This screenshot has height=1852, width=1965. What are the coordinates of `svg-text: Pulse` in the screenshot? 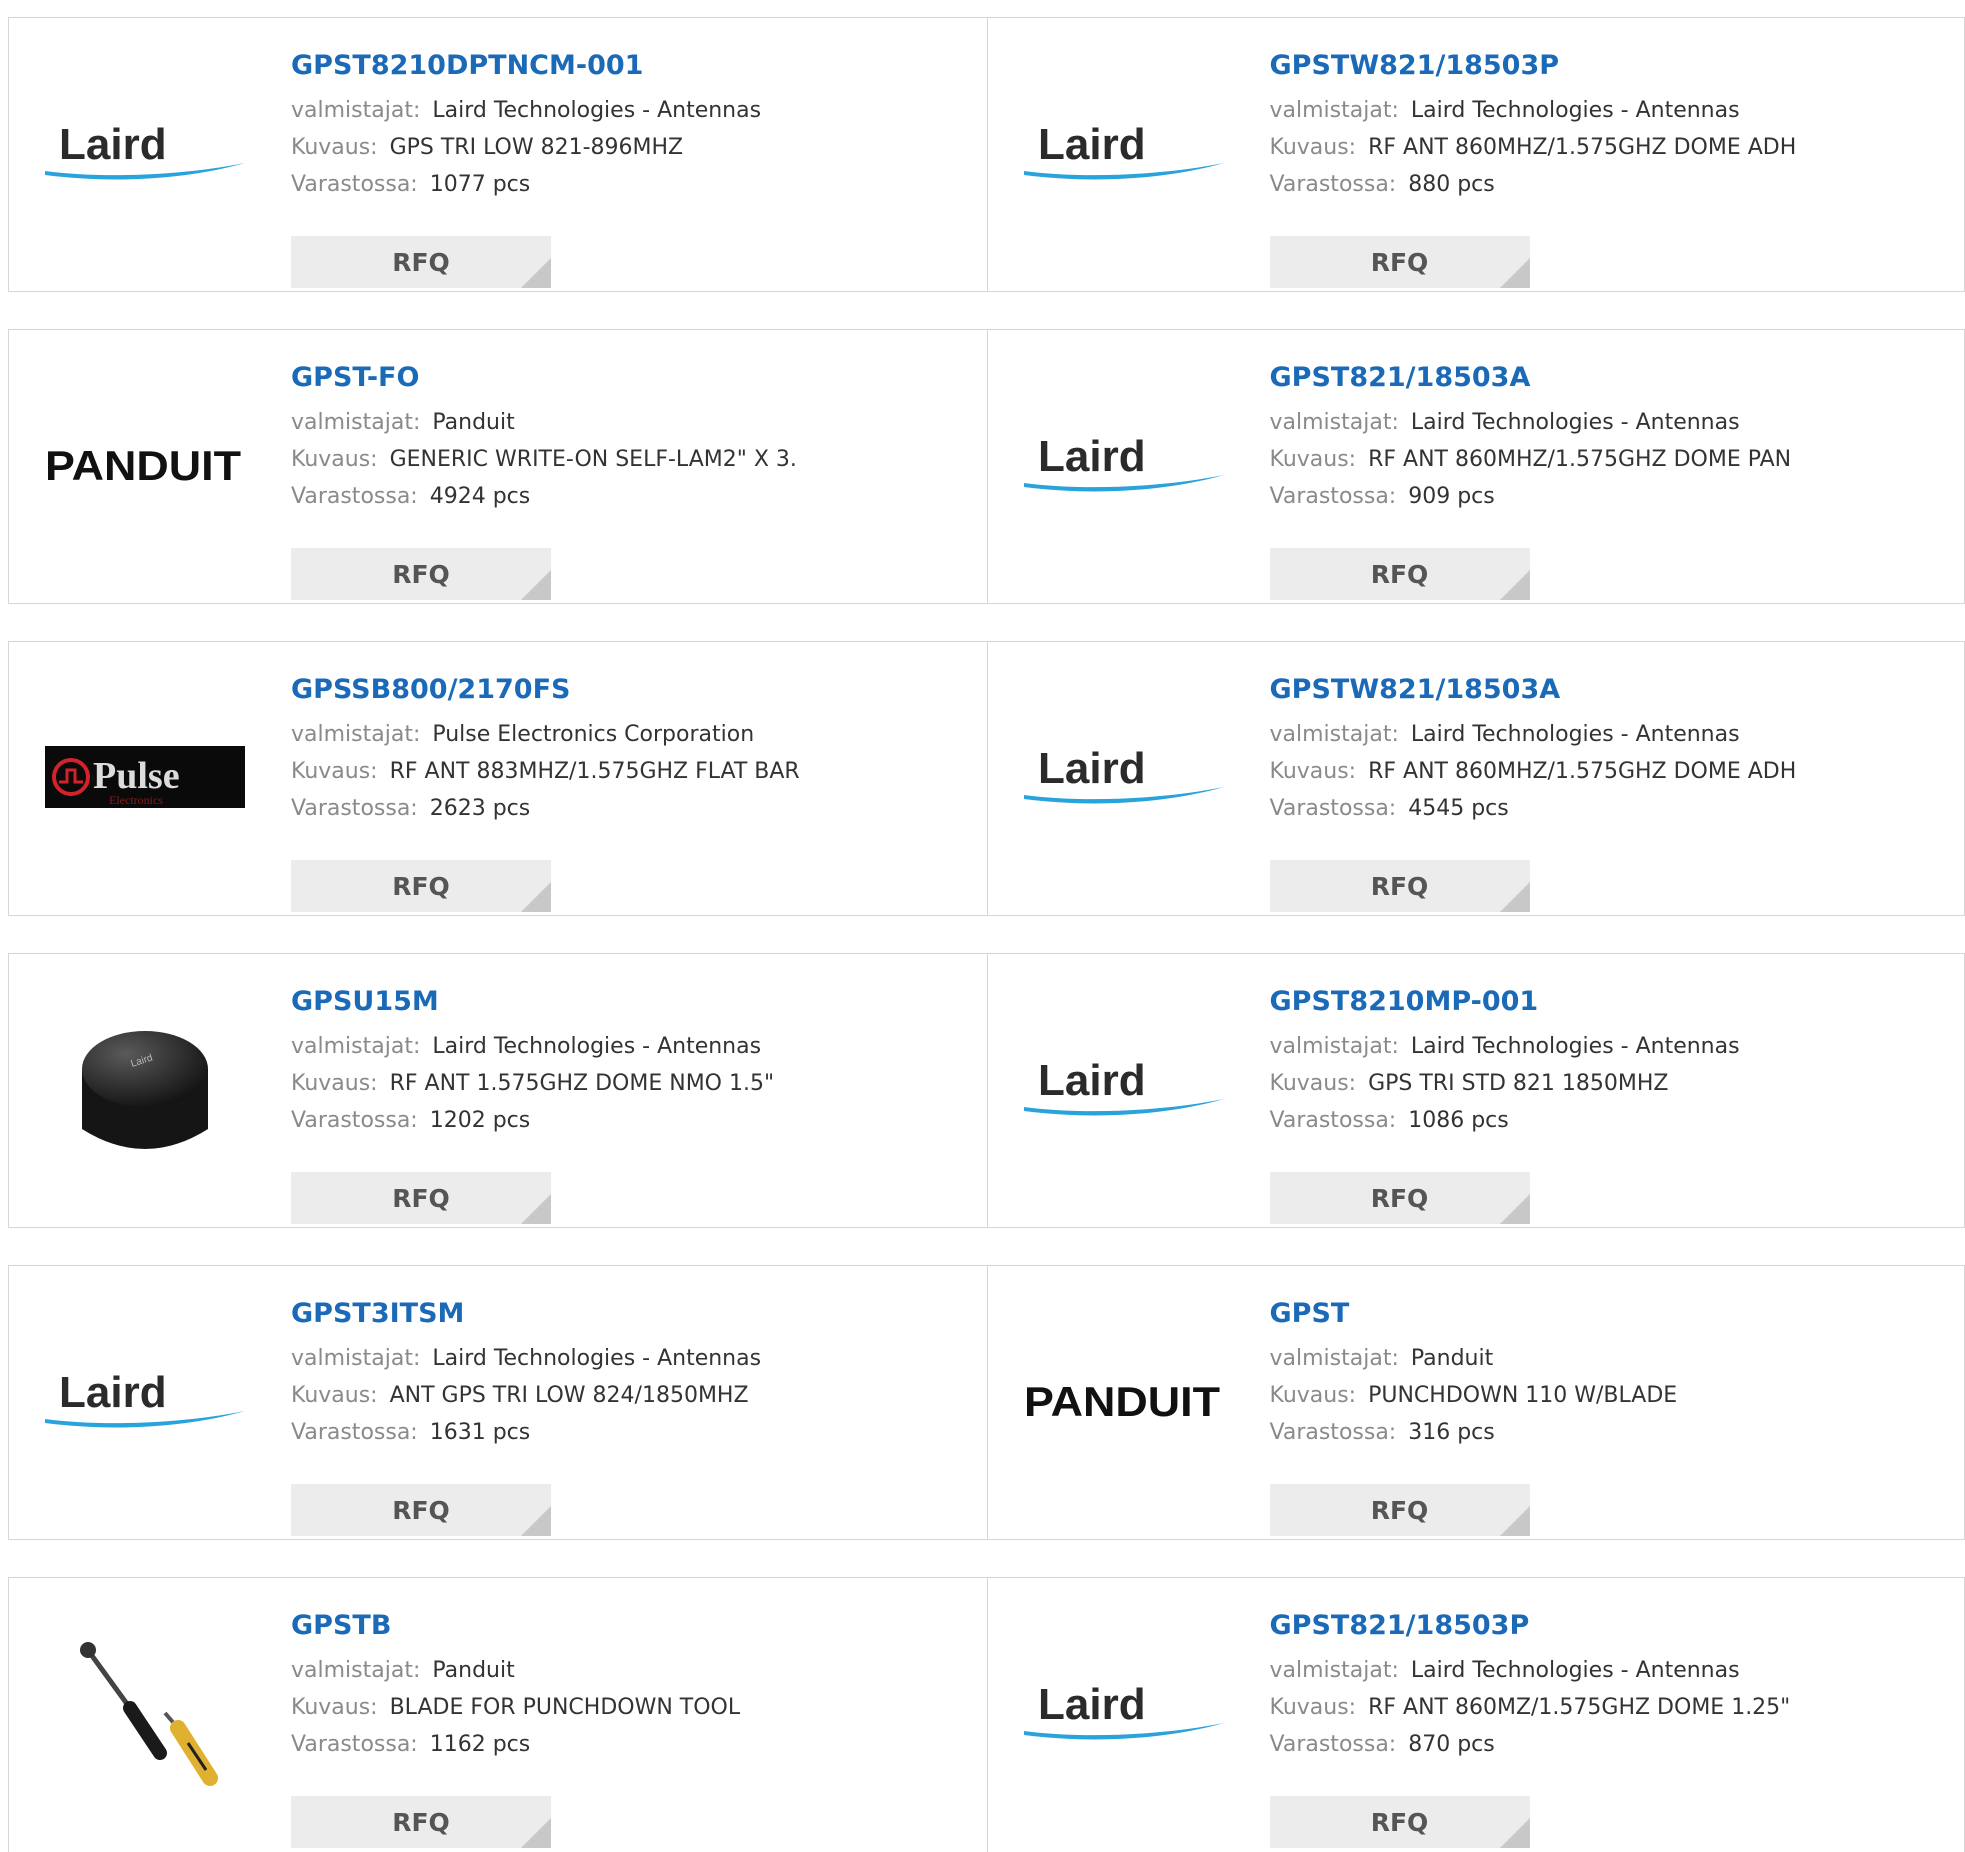 It's located at (136, 776).